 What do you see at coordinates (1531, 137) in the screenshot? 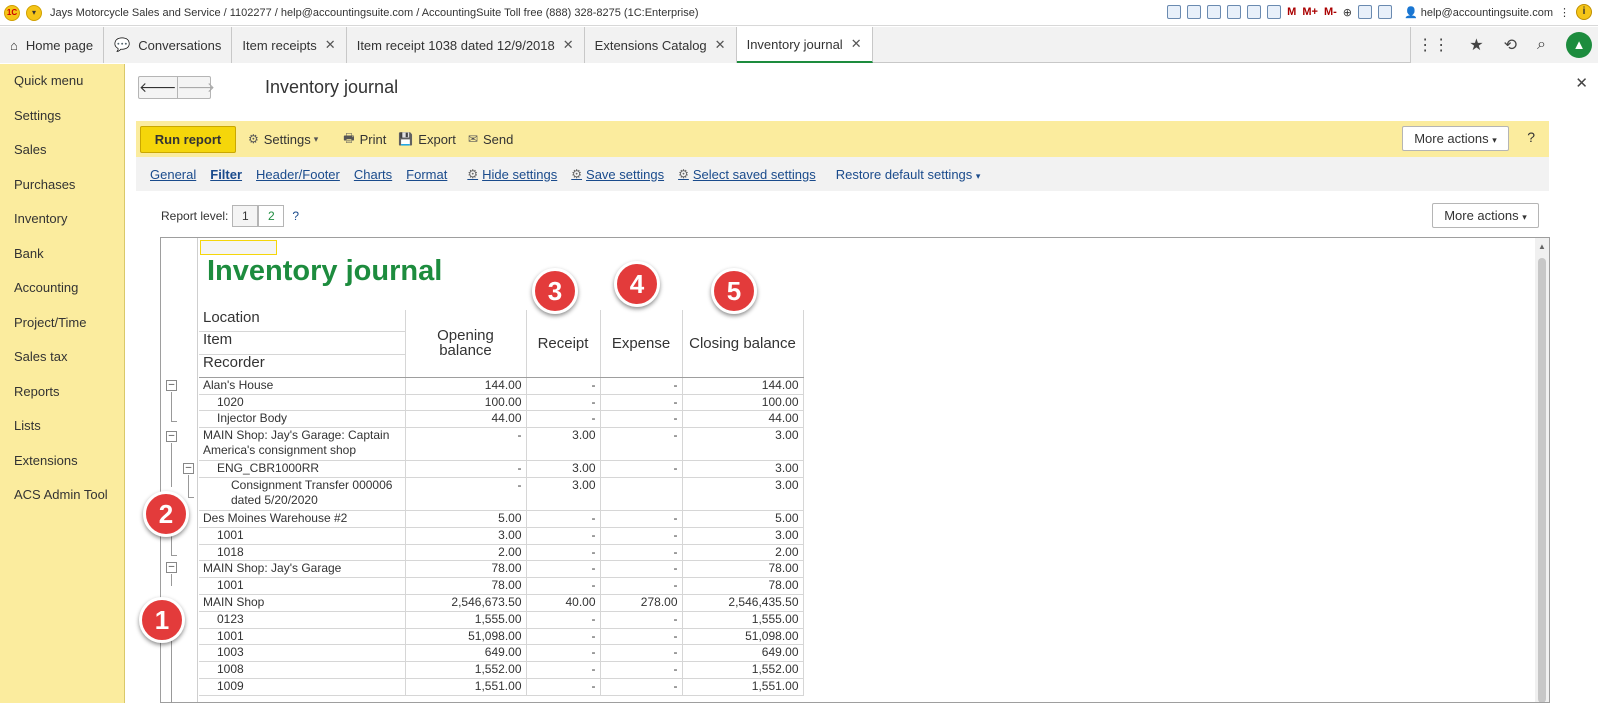
I see `help-button: ?` at bounding box center [1531, 137].